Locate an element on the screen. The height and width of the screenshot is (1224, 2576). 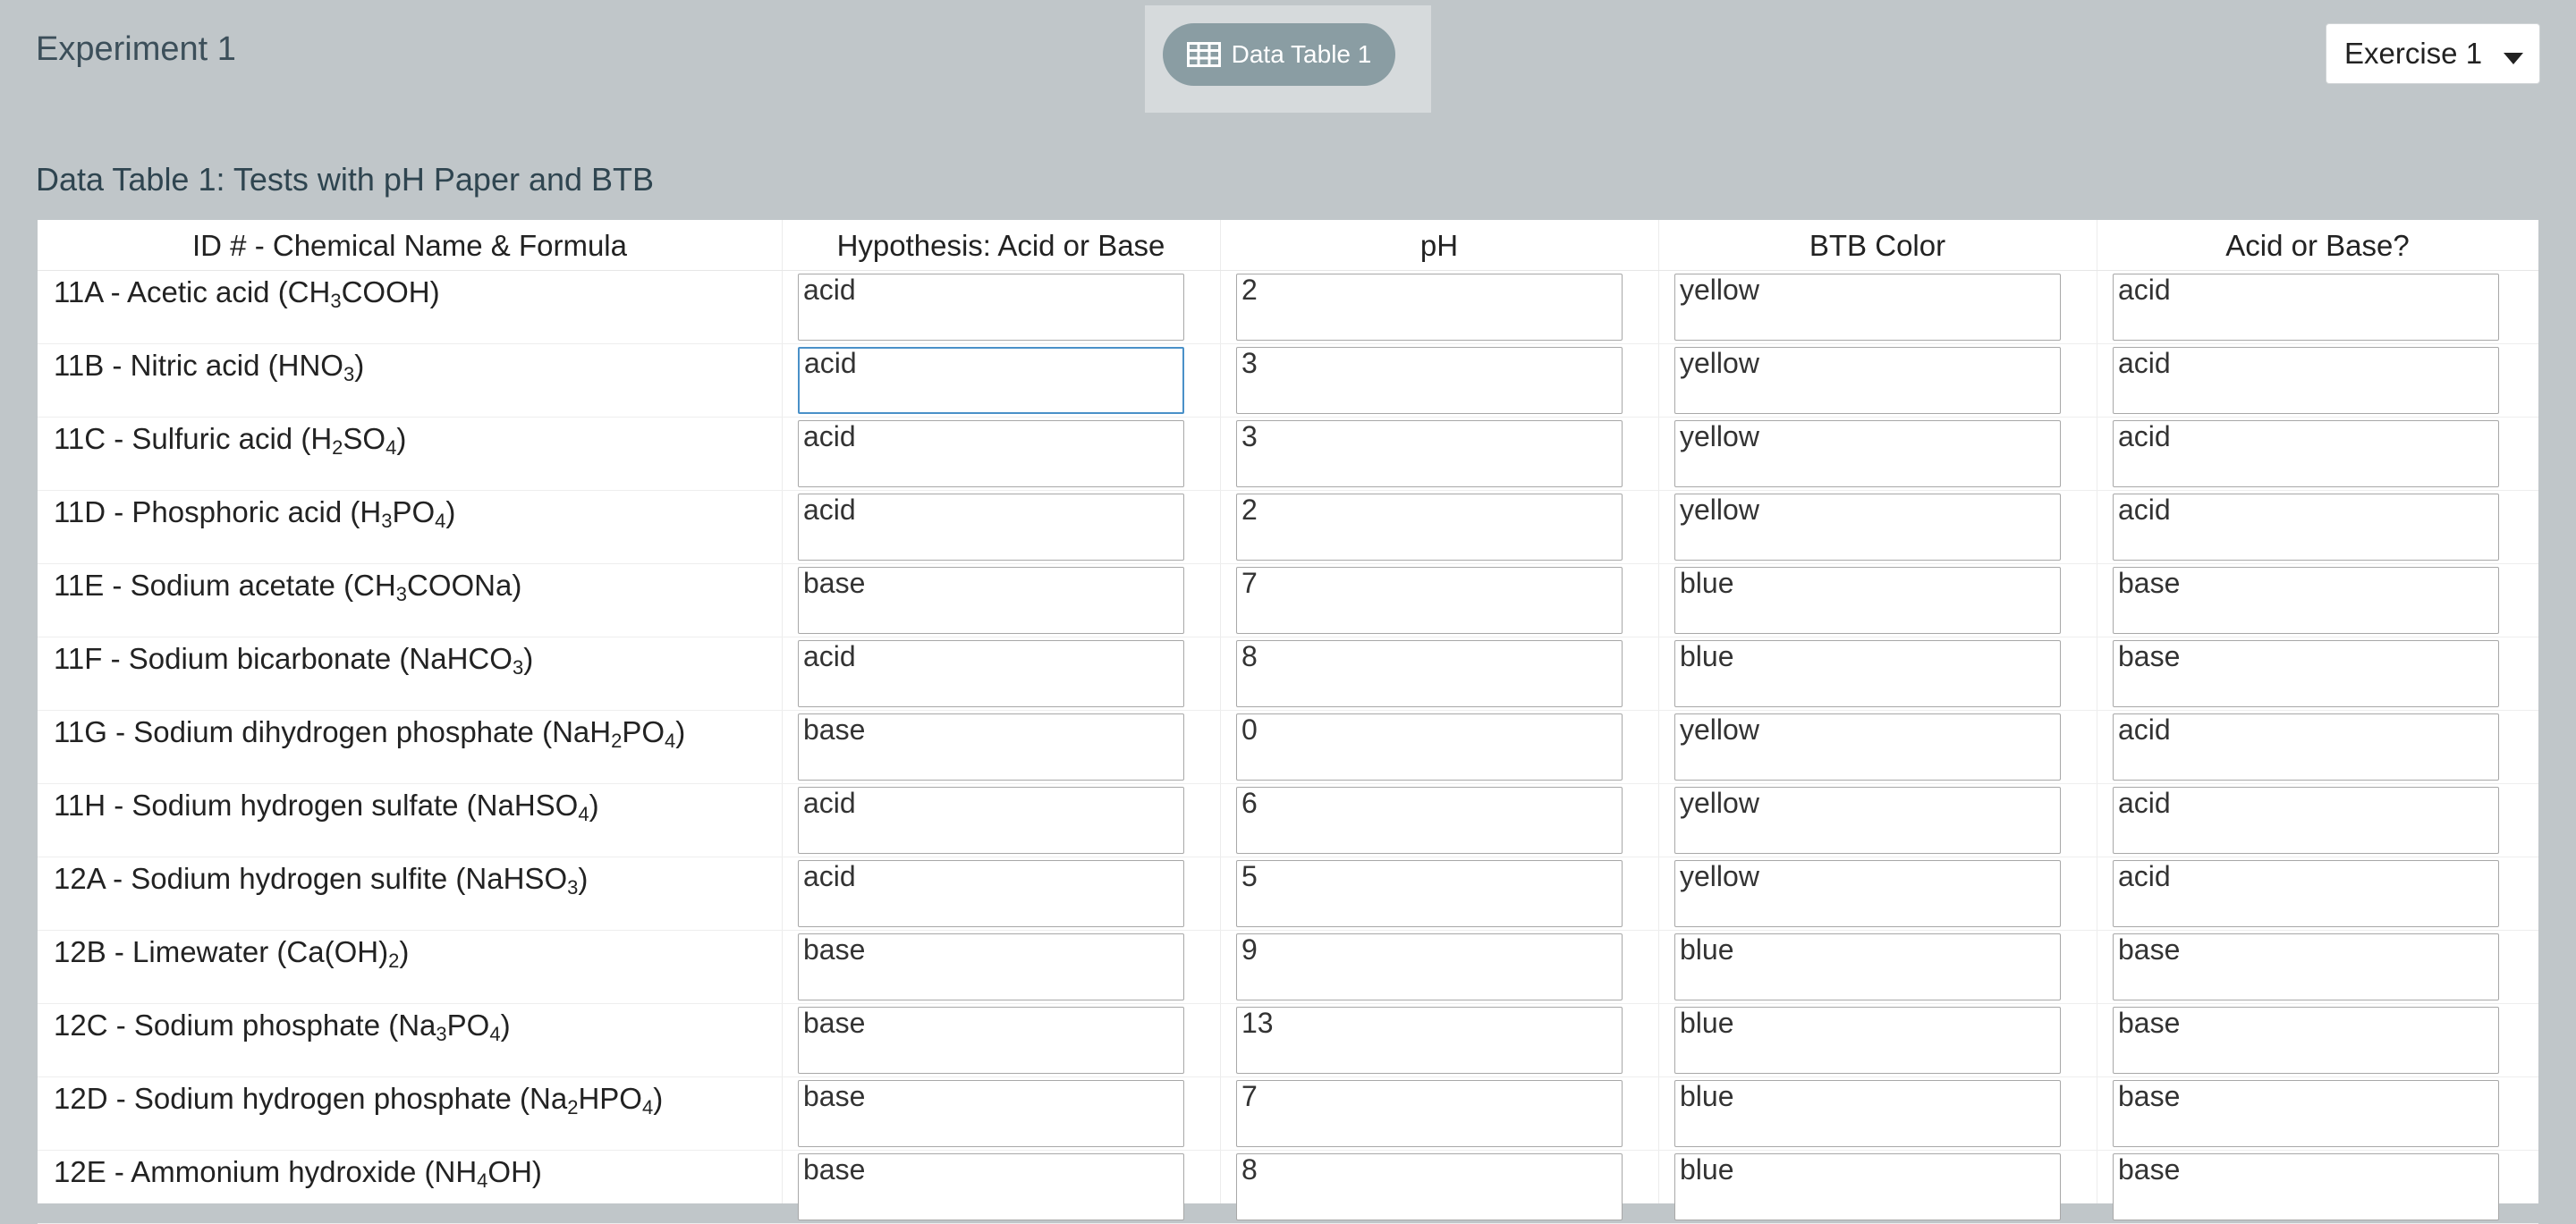
caret-down-icon is located at coordinates (2513, 60).